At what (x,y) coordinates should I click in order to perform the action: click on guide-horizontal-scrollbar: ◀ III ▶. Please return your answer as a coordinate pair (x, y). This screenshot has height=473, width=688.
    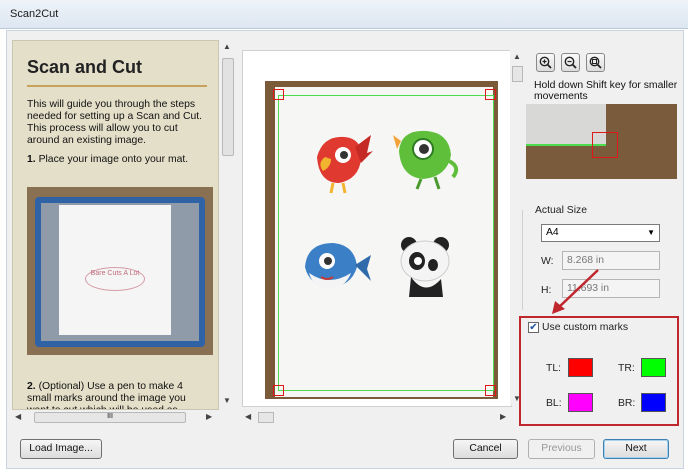
    Looking at the image, I should click on (114, 417).